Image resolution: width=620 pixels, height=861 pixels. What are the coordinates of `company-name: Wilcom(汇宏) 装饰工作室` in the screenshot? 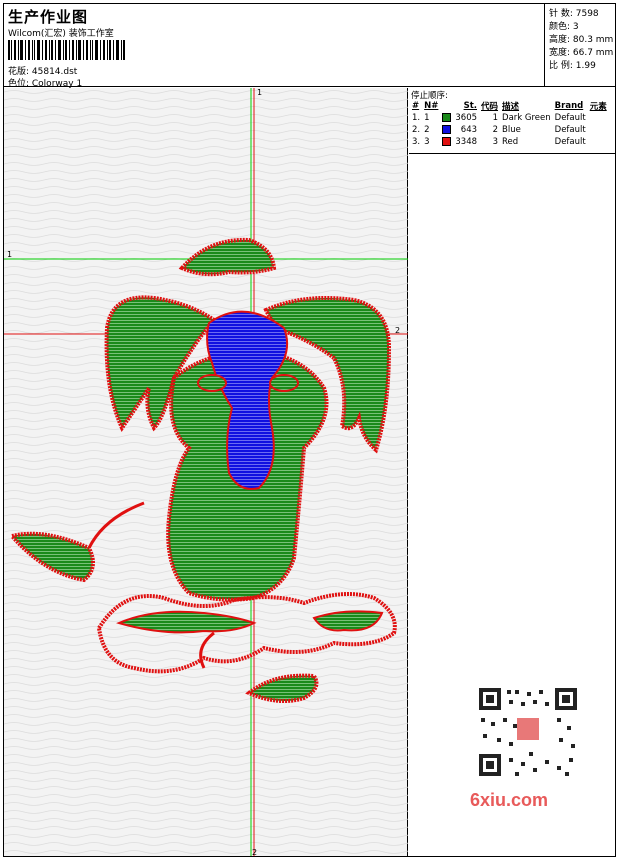 It's located at (61, 34).